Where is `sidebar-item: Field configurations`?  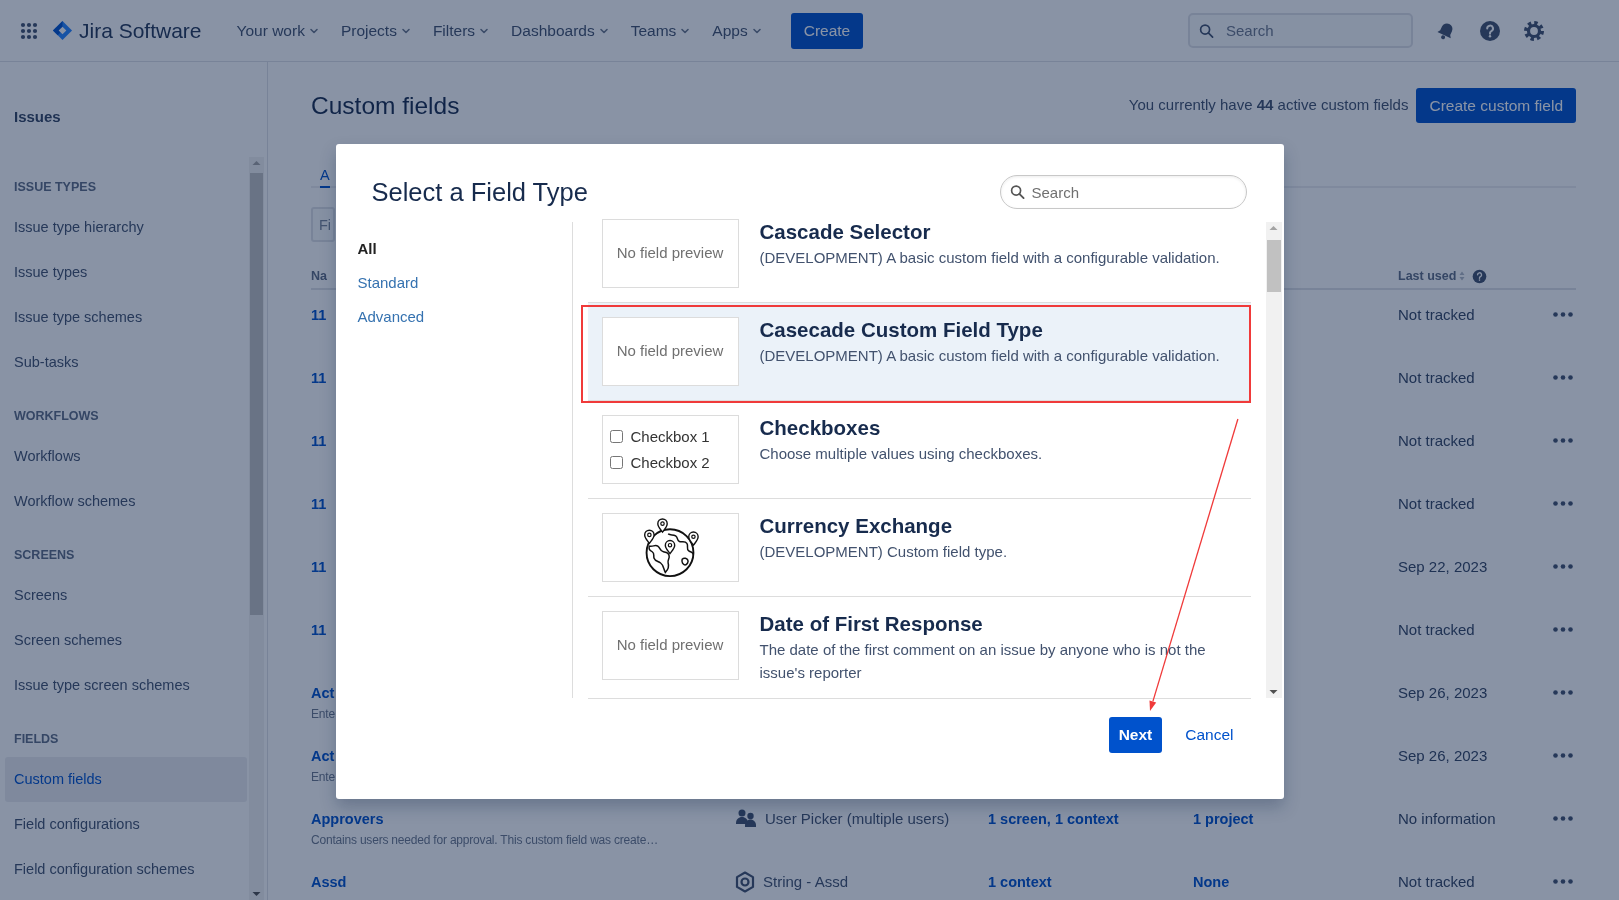 sidebar-item: Field configurations is located at coordinates (126, 824).